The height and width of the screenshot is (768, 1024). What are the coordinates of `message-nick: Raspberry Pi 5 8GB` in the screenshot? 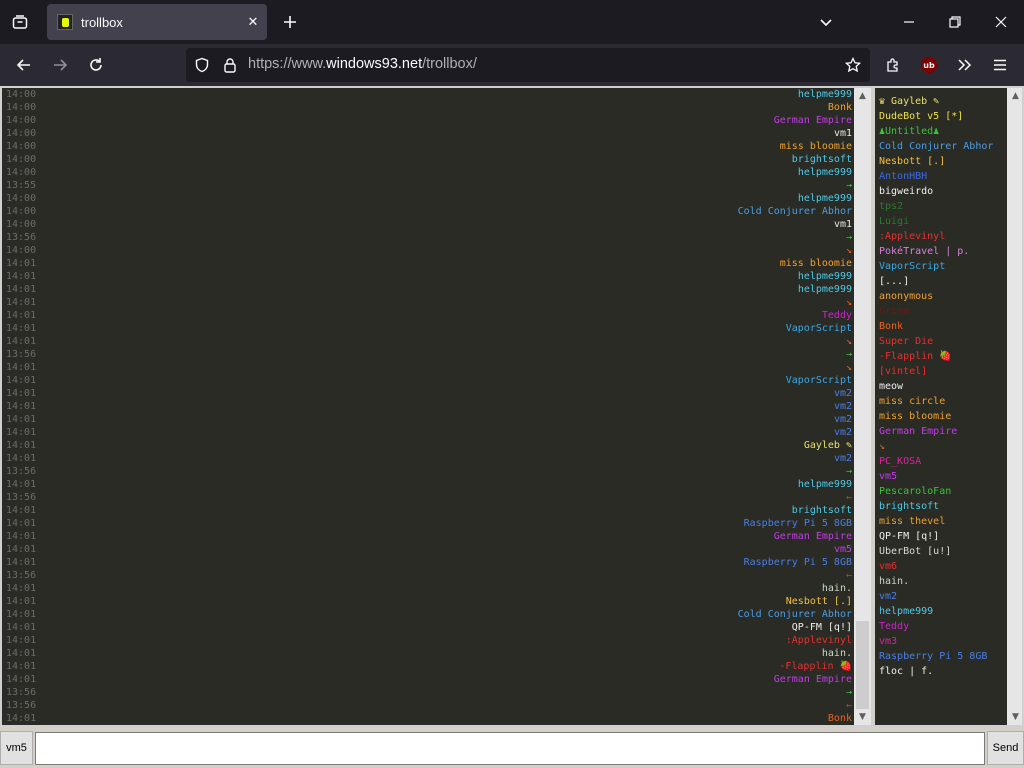 It's located at (789, 562).